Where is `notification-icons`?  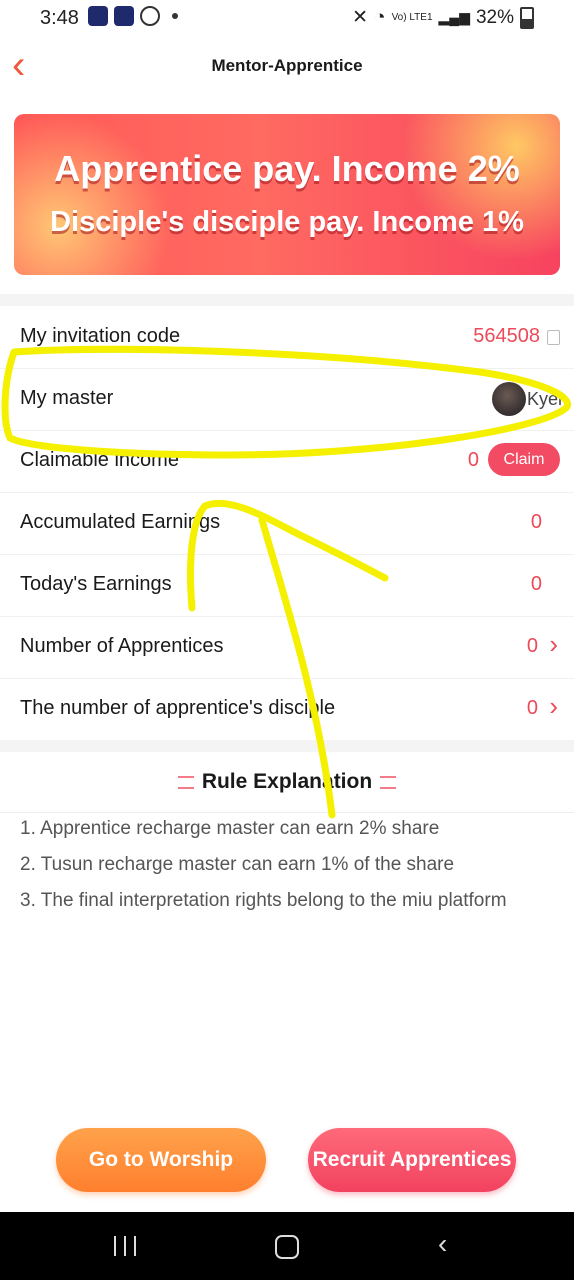 notification-icons is located at coordinates (133, 16).